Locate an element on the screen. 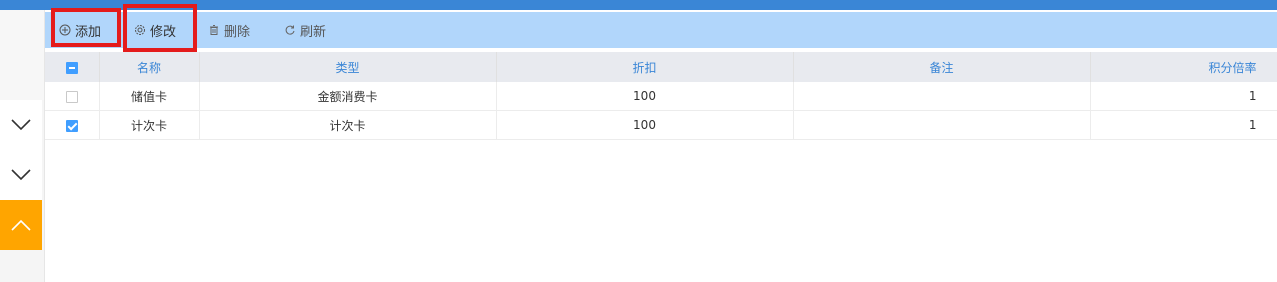  column-header-discount: 折扣 is located at coordinates (645, 67).